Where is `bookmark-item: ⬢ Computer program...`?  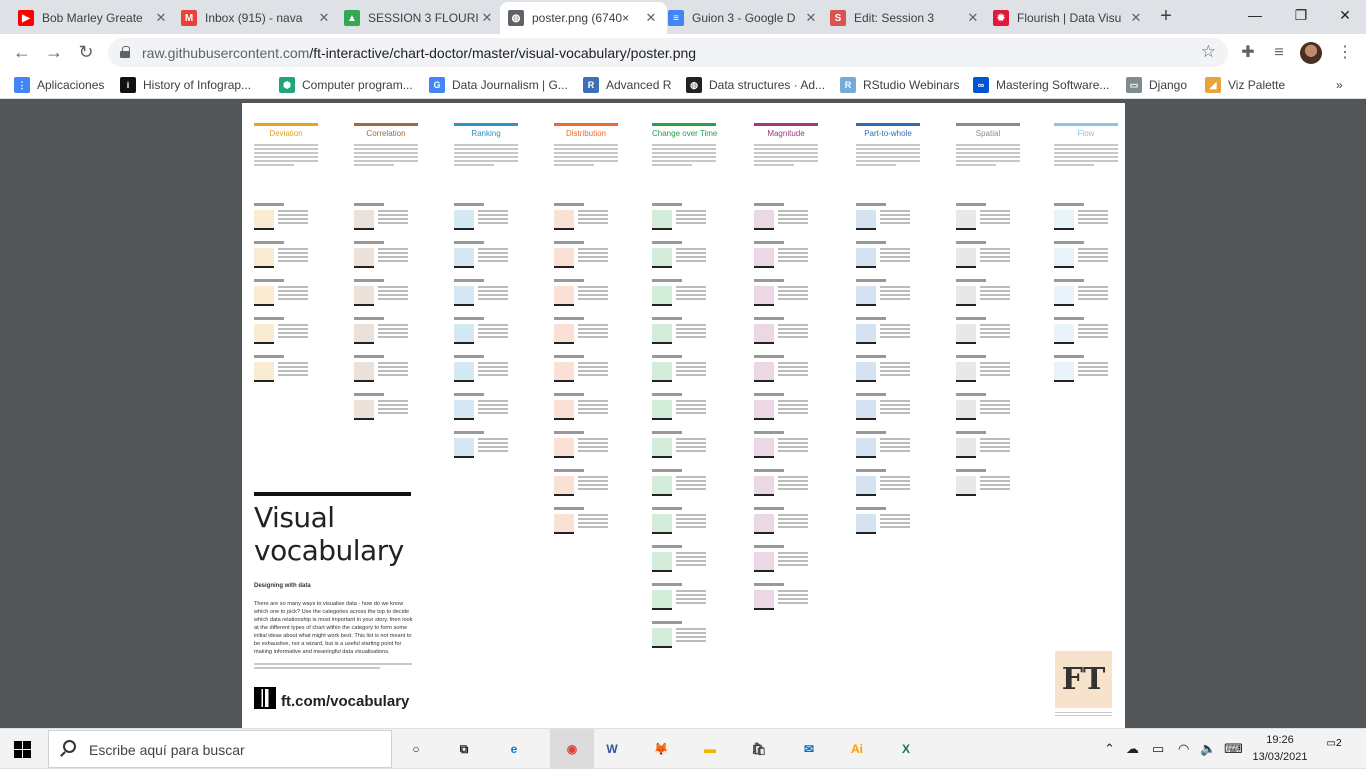 bookmark-item: ⬢ Computer program... is located at coordinates (346, 85).